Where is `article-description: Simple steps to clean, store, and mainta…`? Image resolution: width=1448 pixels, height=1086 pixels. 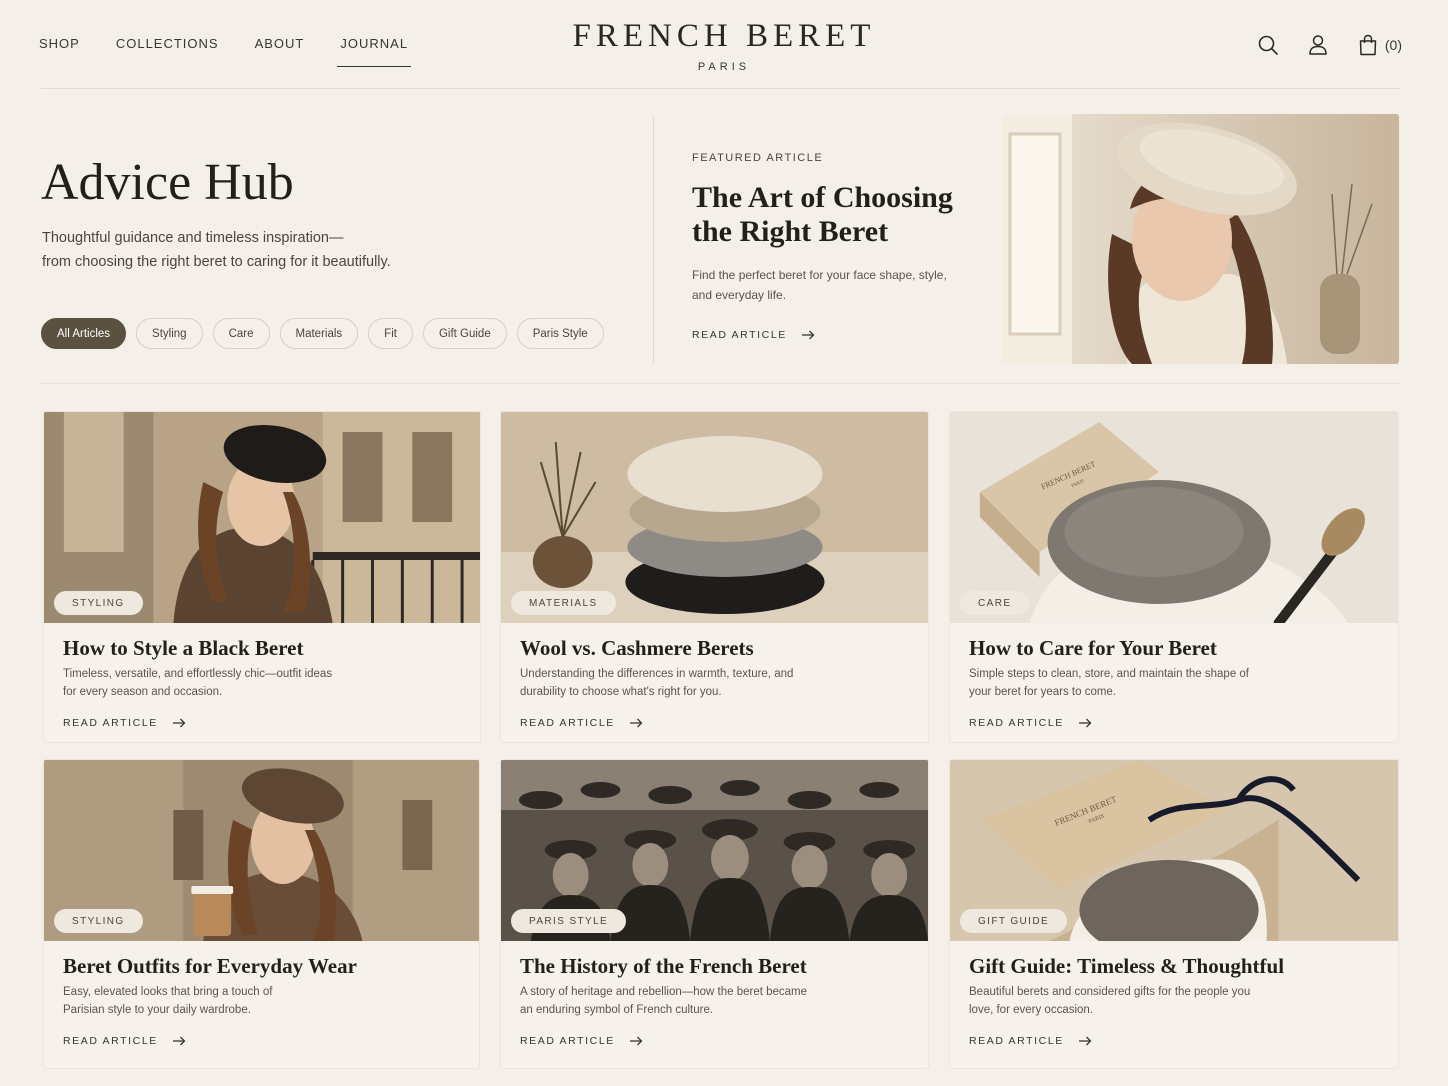 article-description: Simple steps to clean, store, and mainta… is located at coordinates (1109, 683).